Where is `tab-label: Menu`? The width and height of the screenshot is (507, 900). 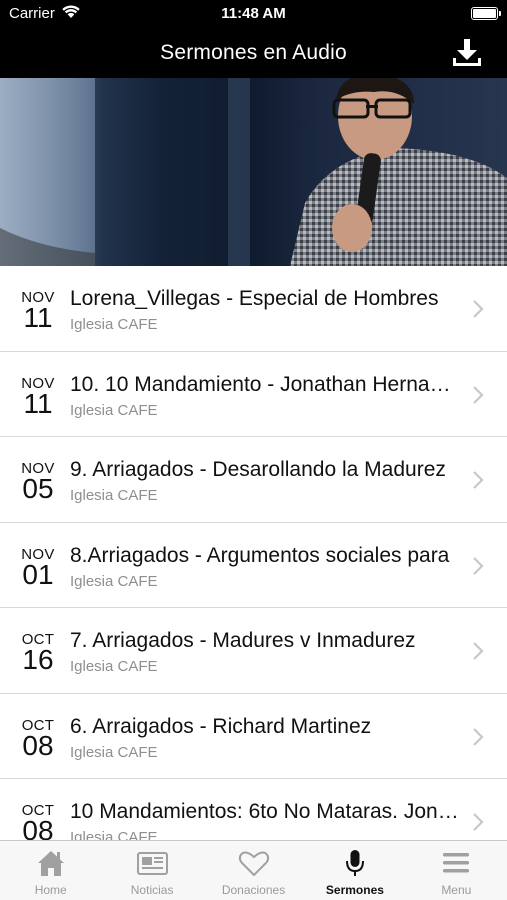 tab-label: Menu is located at coordinates (456, 890).